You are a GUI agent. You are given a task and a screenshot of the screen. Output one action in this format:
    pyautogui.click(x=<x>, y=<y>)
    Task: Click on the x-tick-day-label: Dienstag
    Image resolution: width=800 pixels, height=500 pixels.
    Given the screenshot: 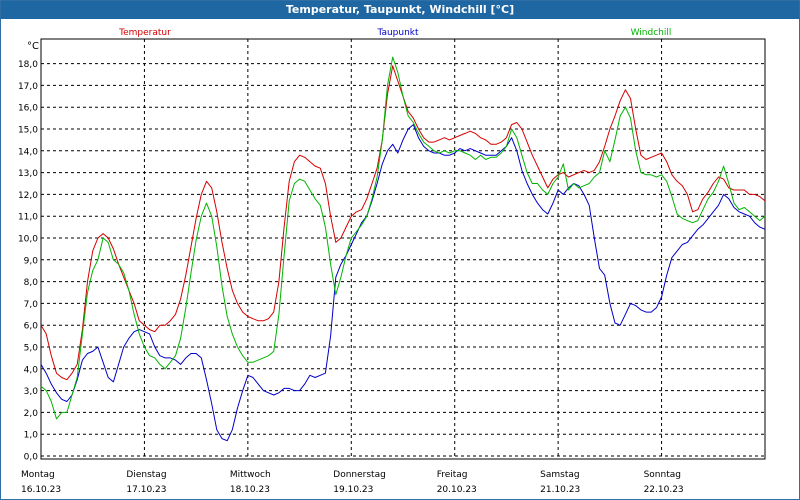 What is the action you would take?
    pyautogui.click(x=146, y=475)
    